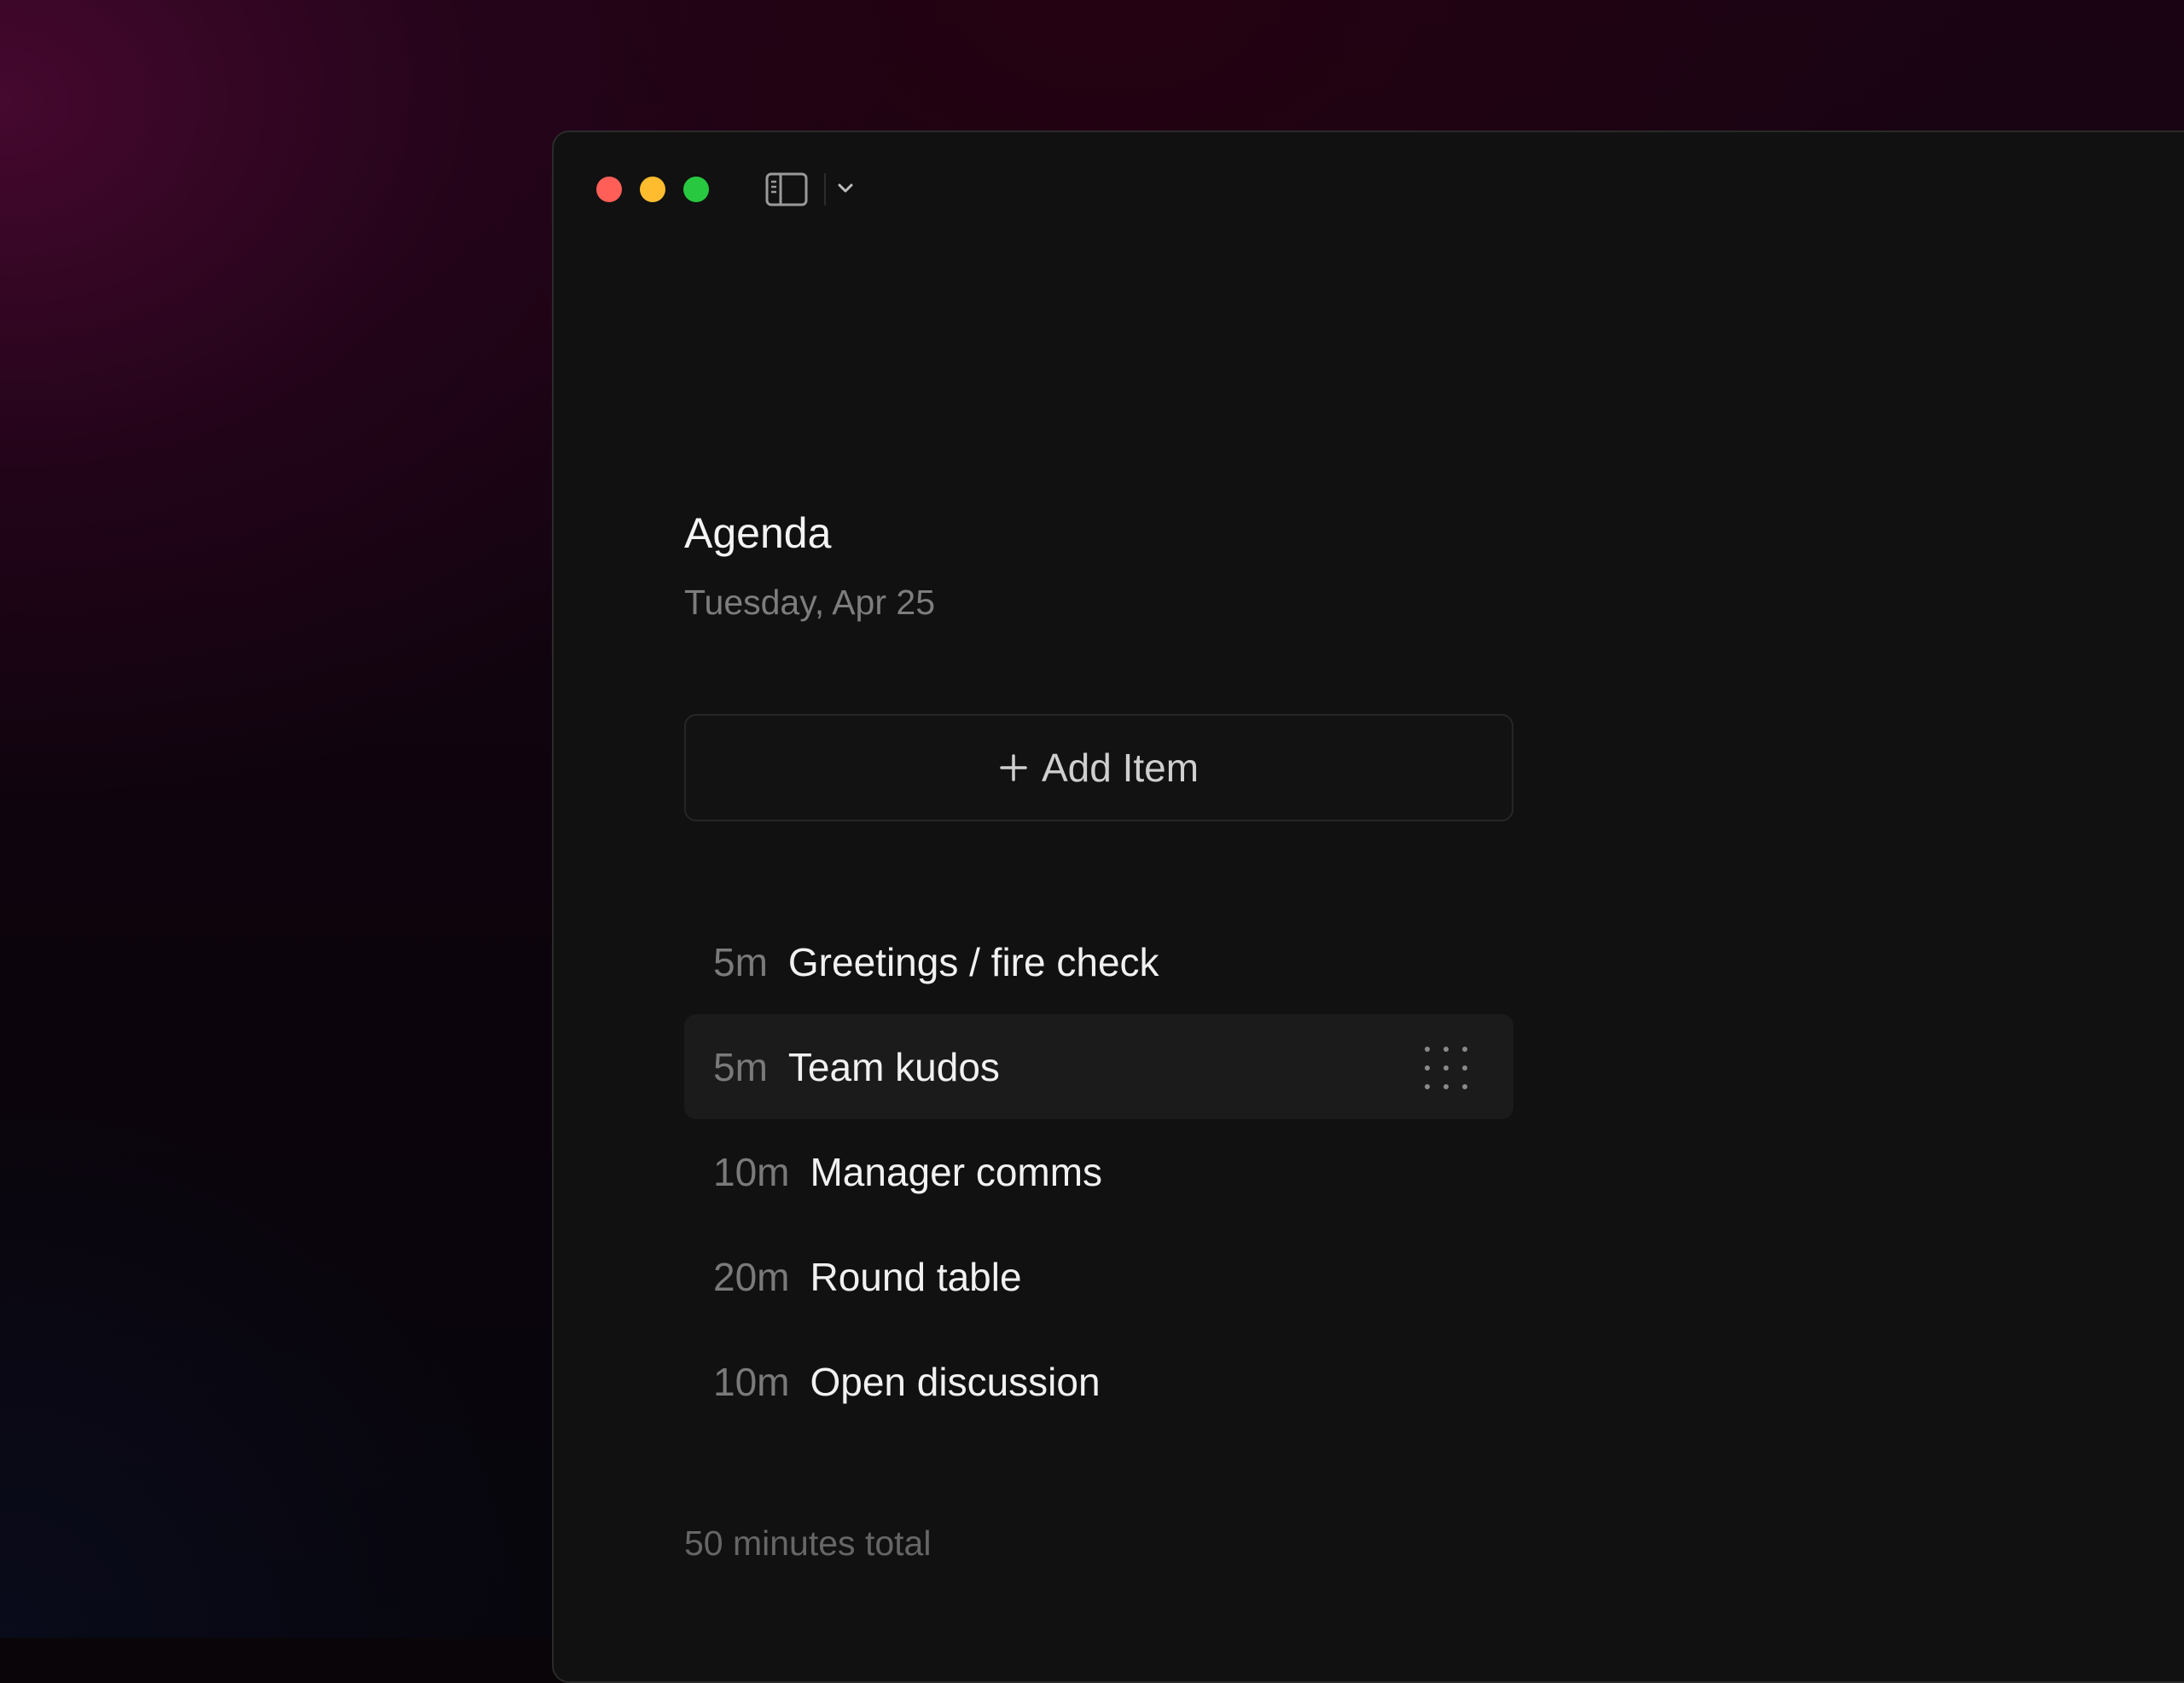  What do you see at coordinates (973, 961) in the screenshot?
I see `item-title: Greetings / fire check` at bounding box center [973, 961].